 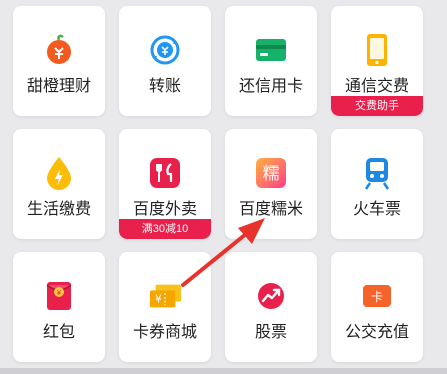 I want to click on tile-tiancheng-licai: 甜橙理财, so click(x=59, y=61).